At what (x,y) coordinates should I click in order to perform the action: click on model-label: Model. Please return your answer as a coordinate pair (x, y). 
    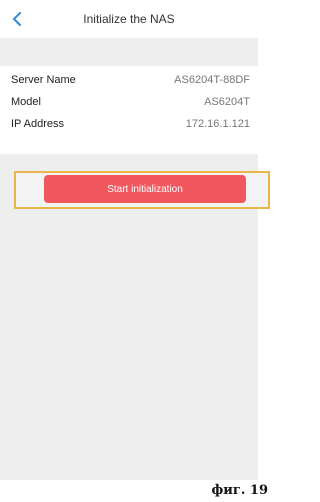
    Looking at the image, I should click on (26, 102).